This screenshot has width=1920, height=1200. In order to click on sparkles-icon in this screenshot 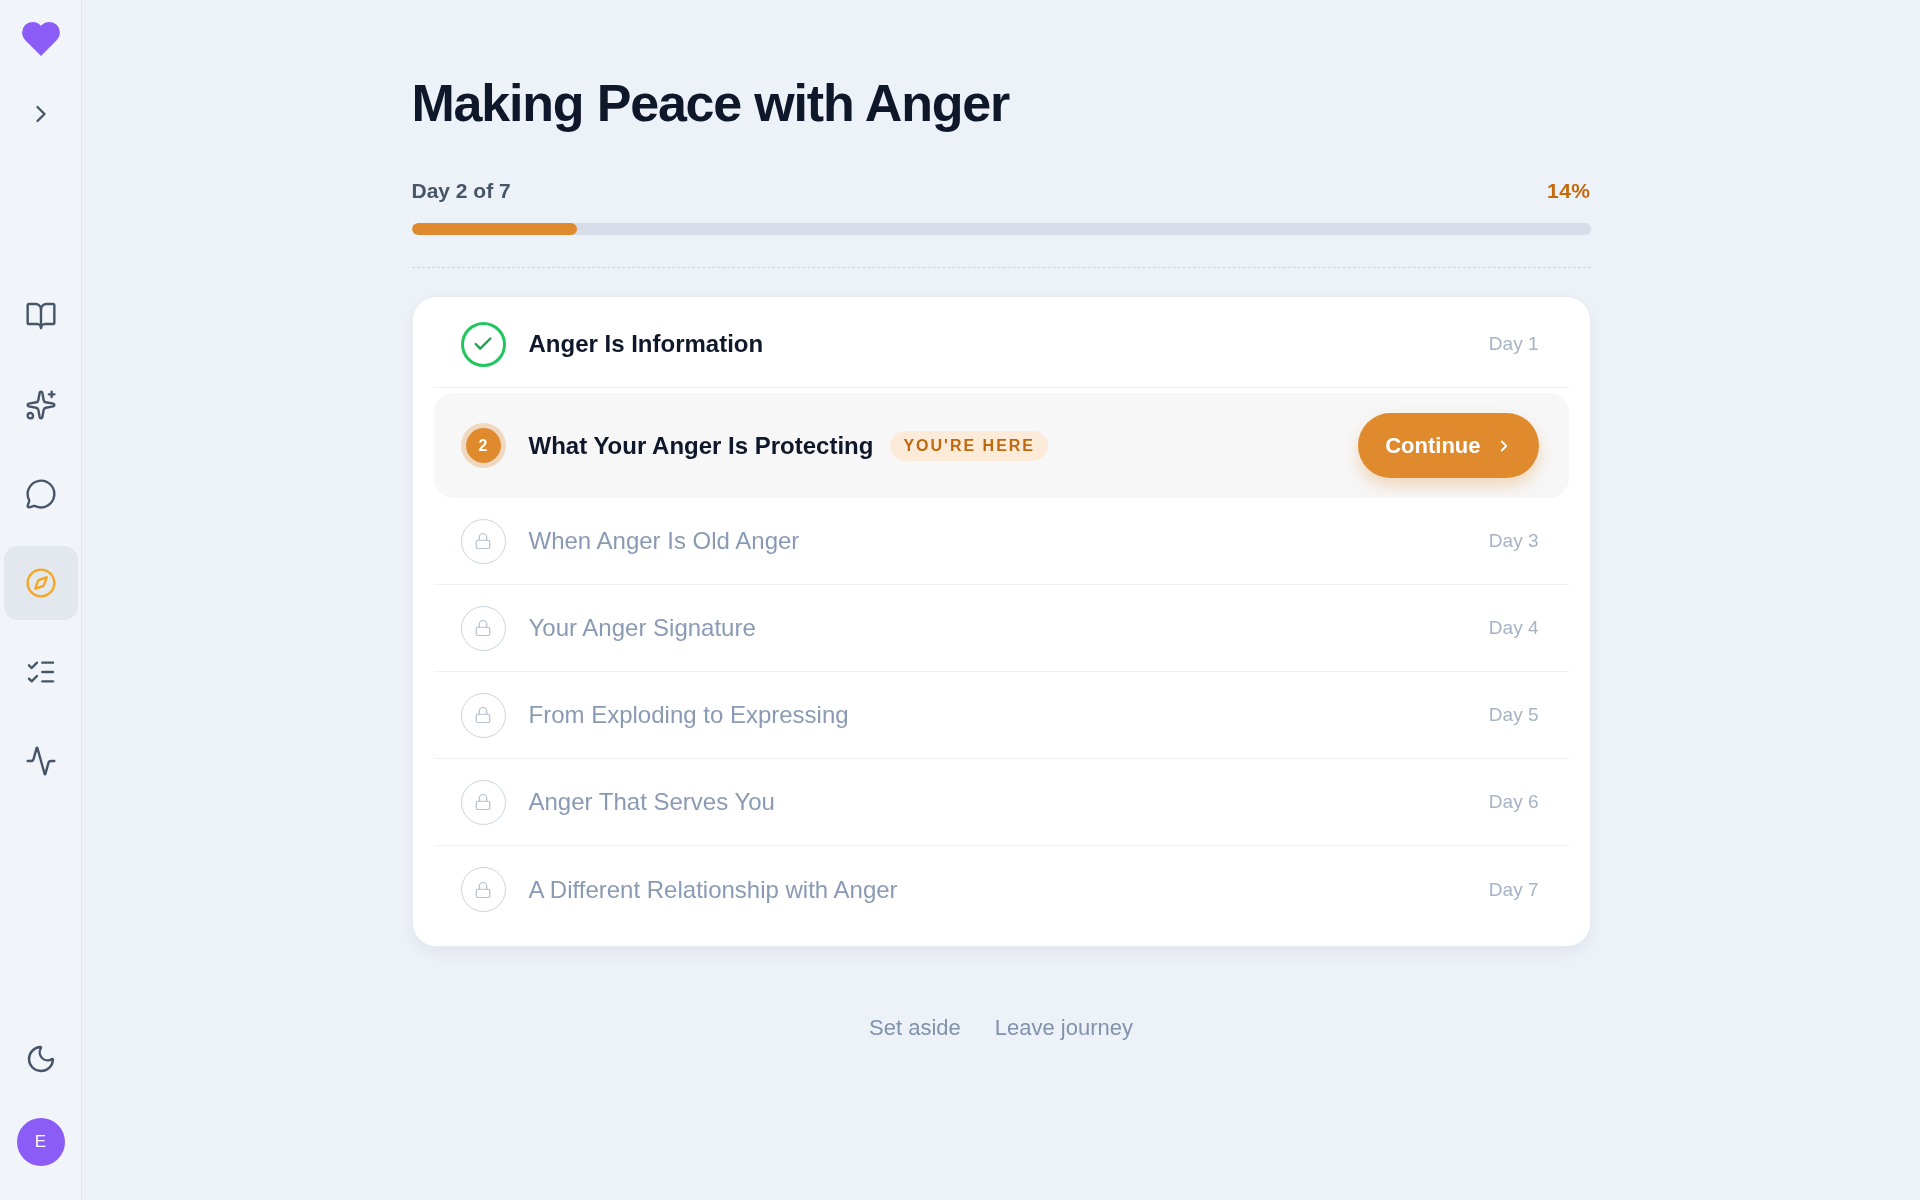, I will do `click(40, 405)`.